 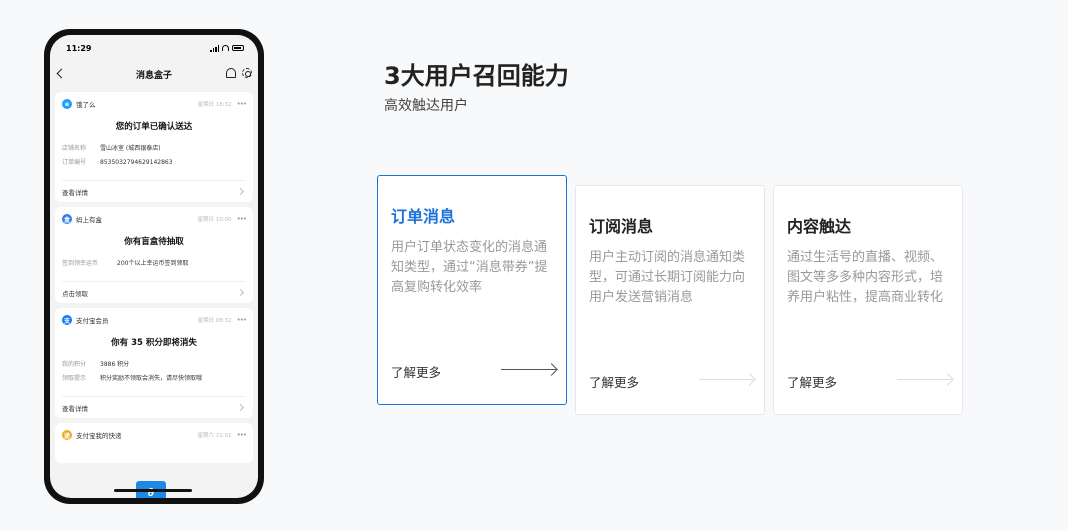 What do you see at coordinates (154, 48) in the screenshot?
I see `status-bar: 11:29` at bounding box center [154, 48].